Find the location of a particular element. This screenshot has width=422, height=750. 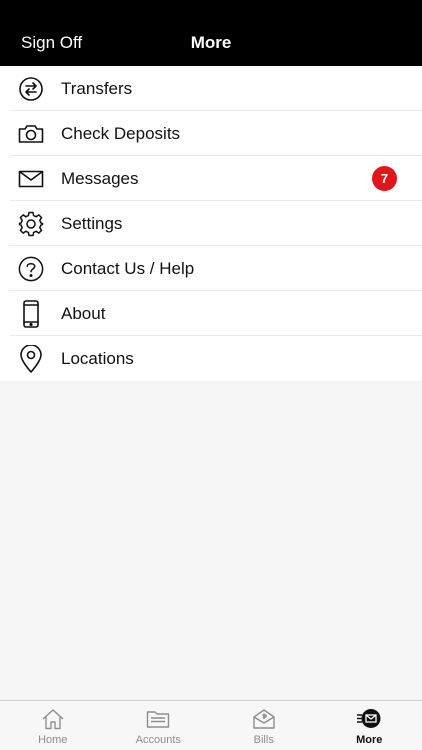

menu-item-label: About is located at coordinates (83, 313).